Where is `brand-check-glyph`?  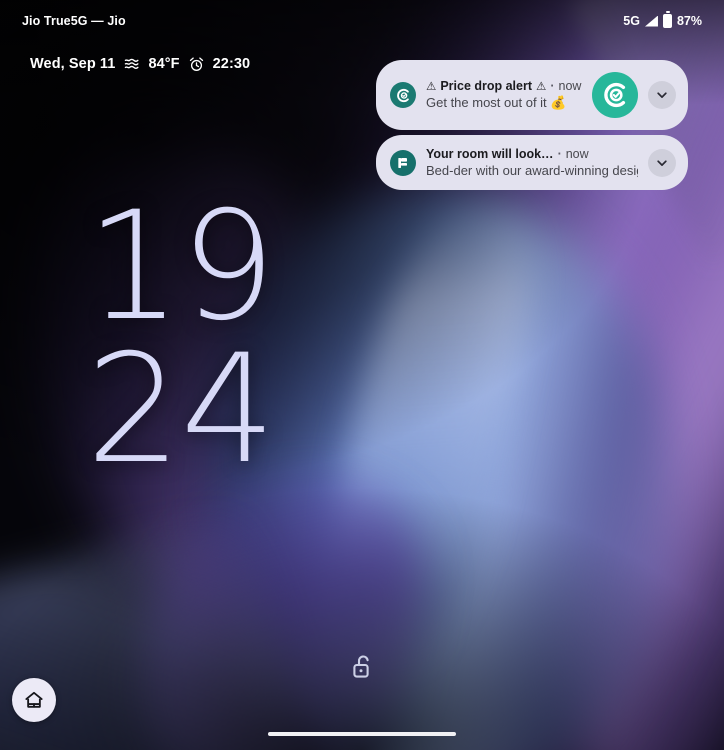 brand-check-glyph is located at coordinates (615, 95).